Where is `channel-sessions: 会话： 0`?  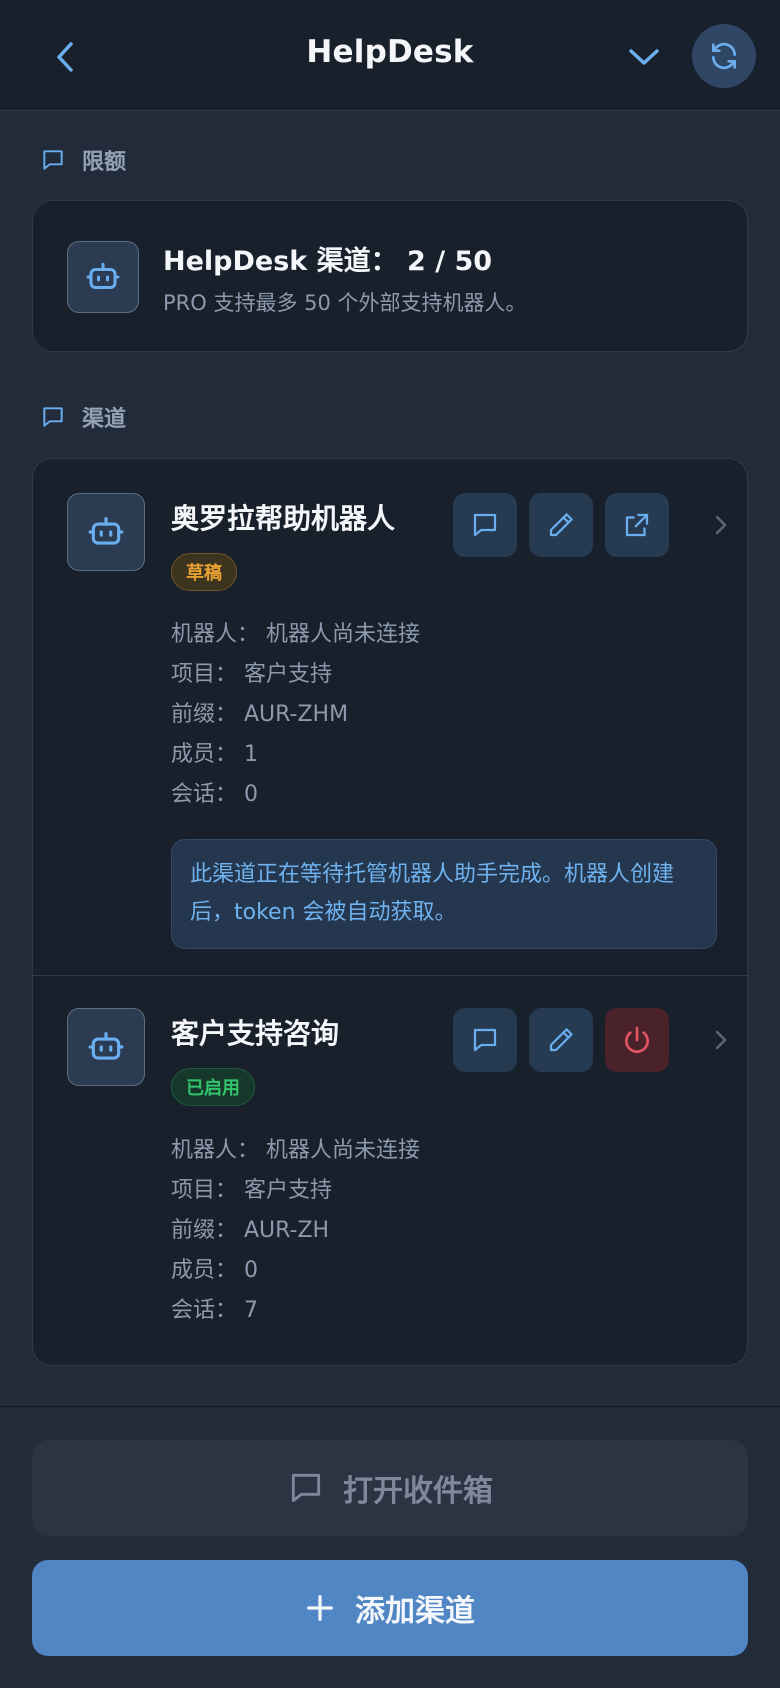
channel-sessions: 会话： 0 is located at coordinates (214, 794).